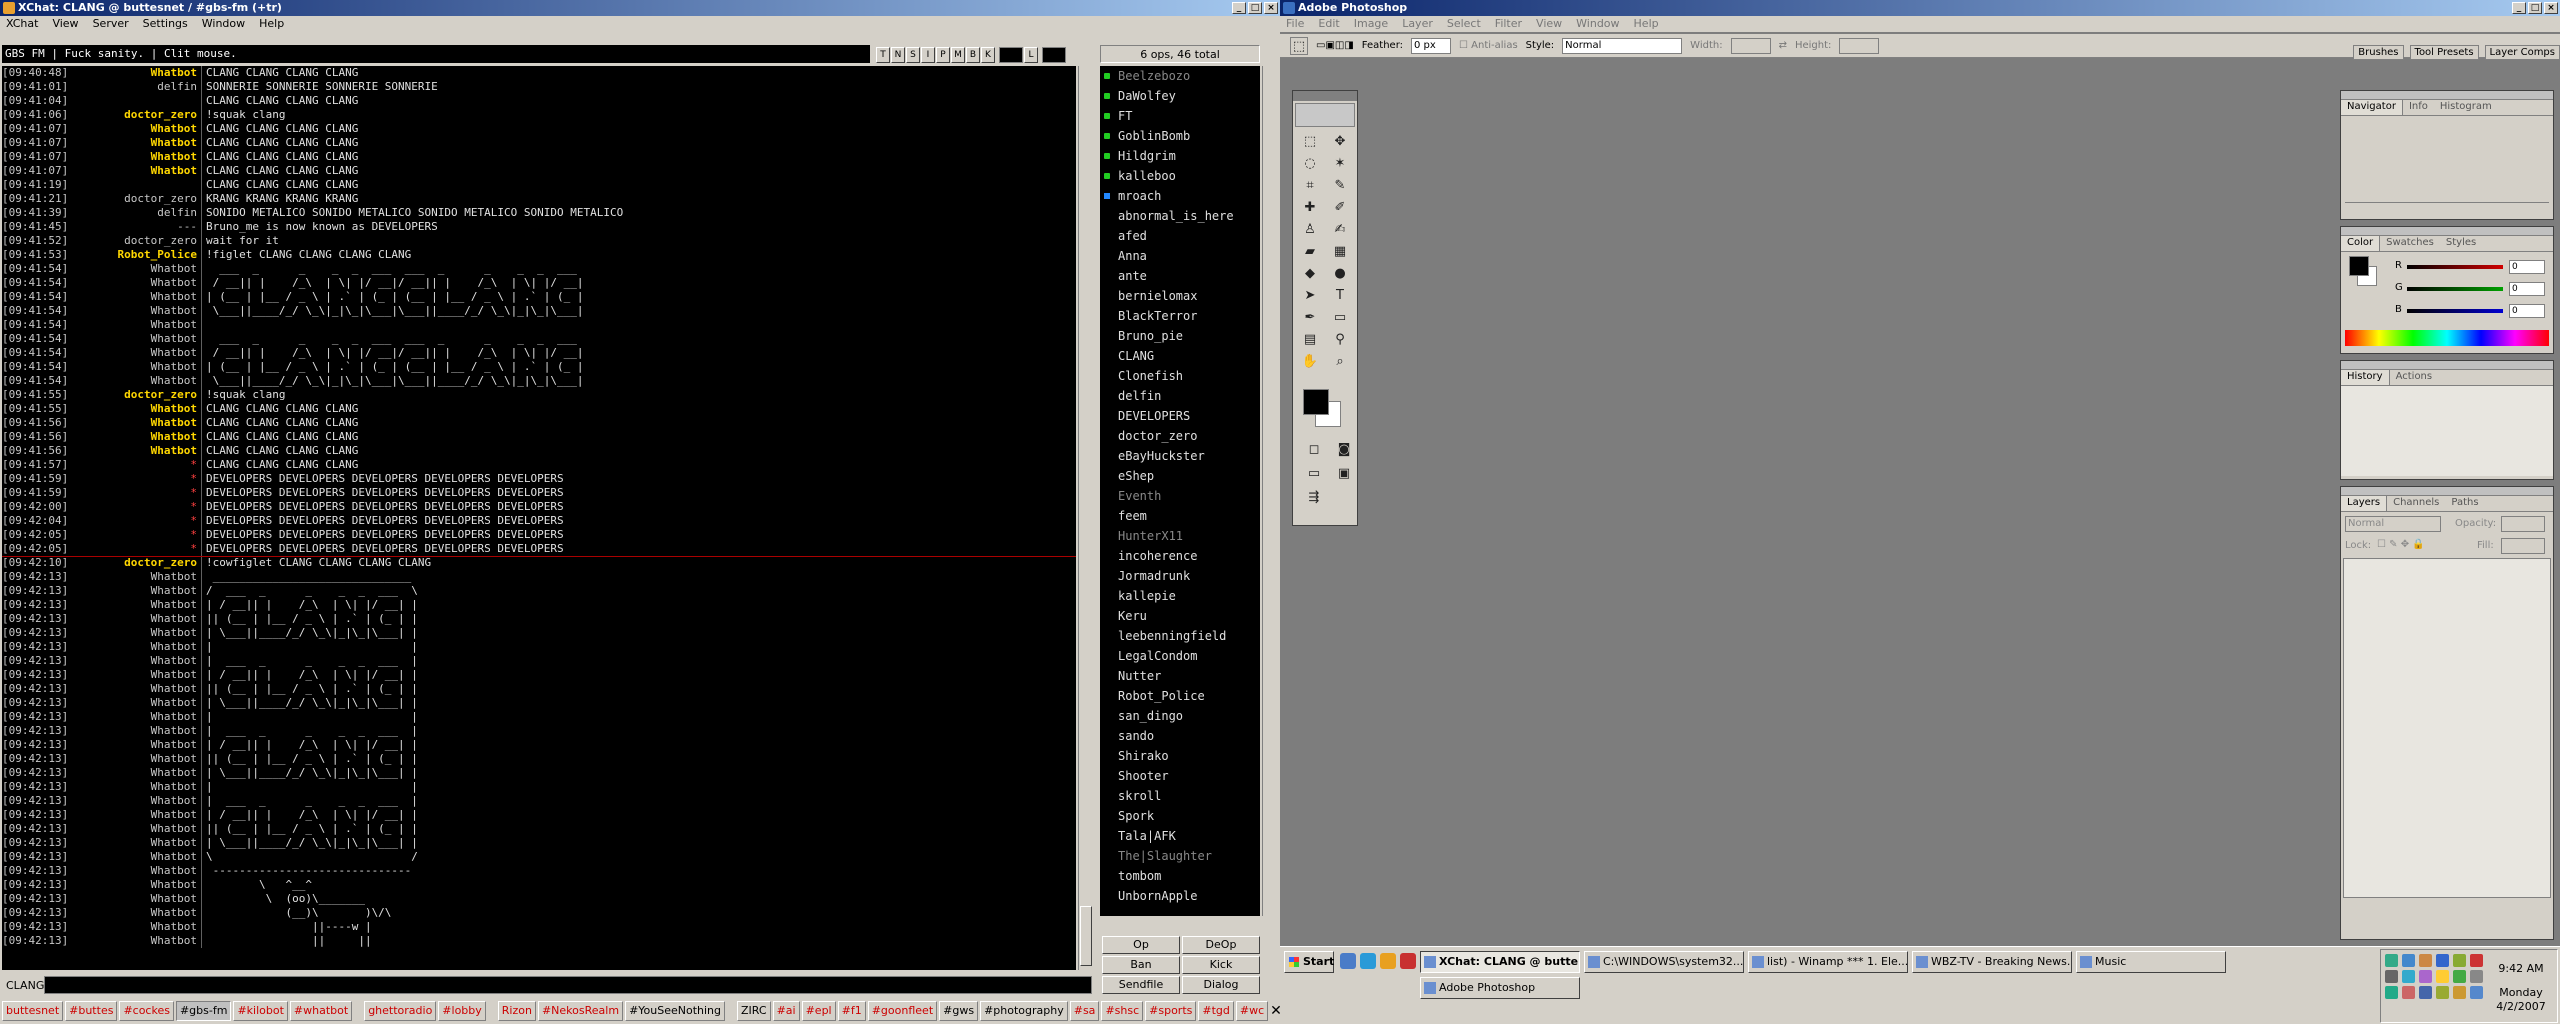  I want to click on screen-mode-icon: ▭, so click(1314, 474).